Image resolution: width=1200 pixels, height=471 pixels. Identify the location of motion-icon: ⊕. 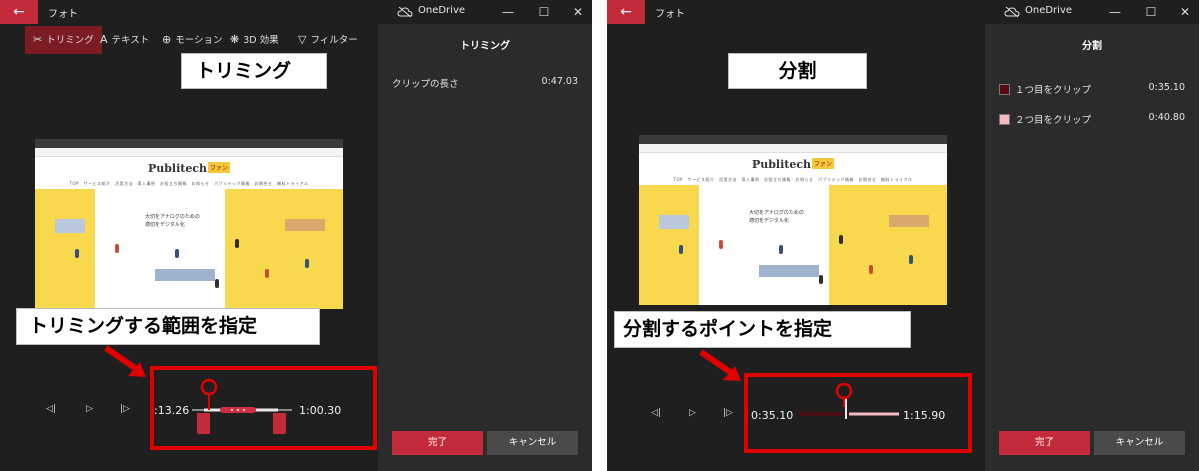
(167, 39).